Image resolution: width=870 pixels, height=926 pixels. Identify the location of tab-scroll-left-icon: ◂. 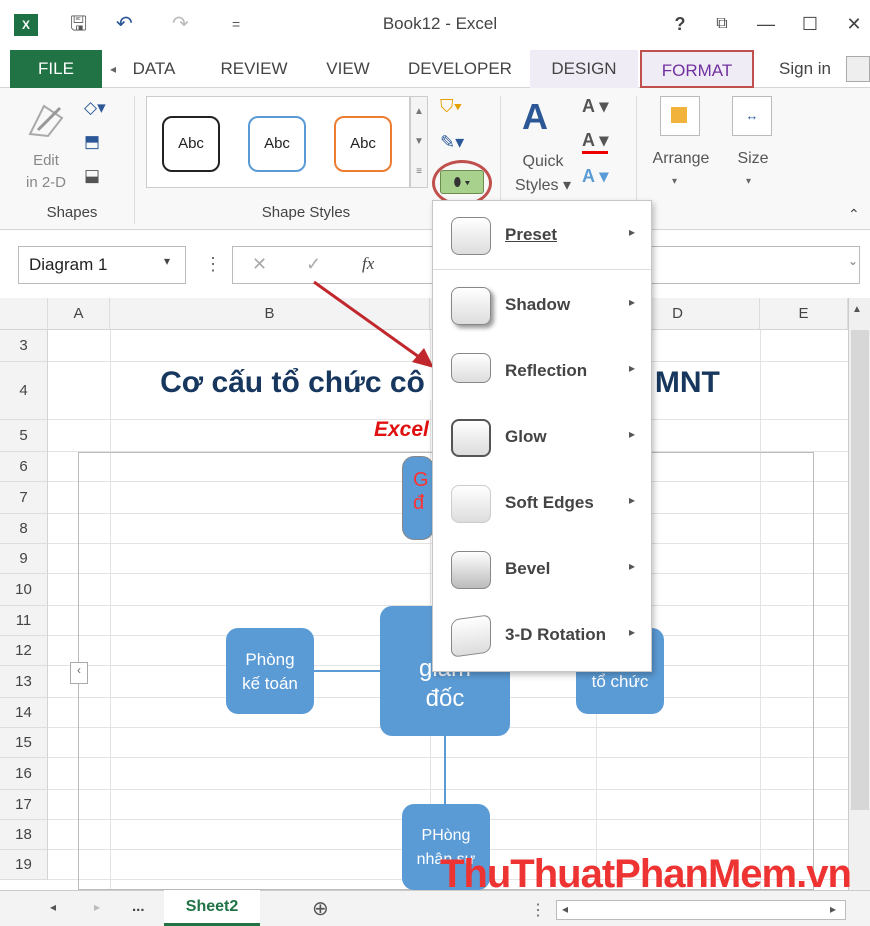
(113, 69).